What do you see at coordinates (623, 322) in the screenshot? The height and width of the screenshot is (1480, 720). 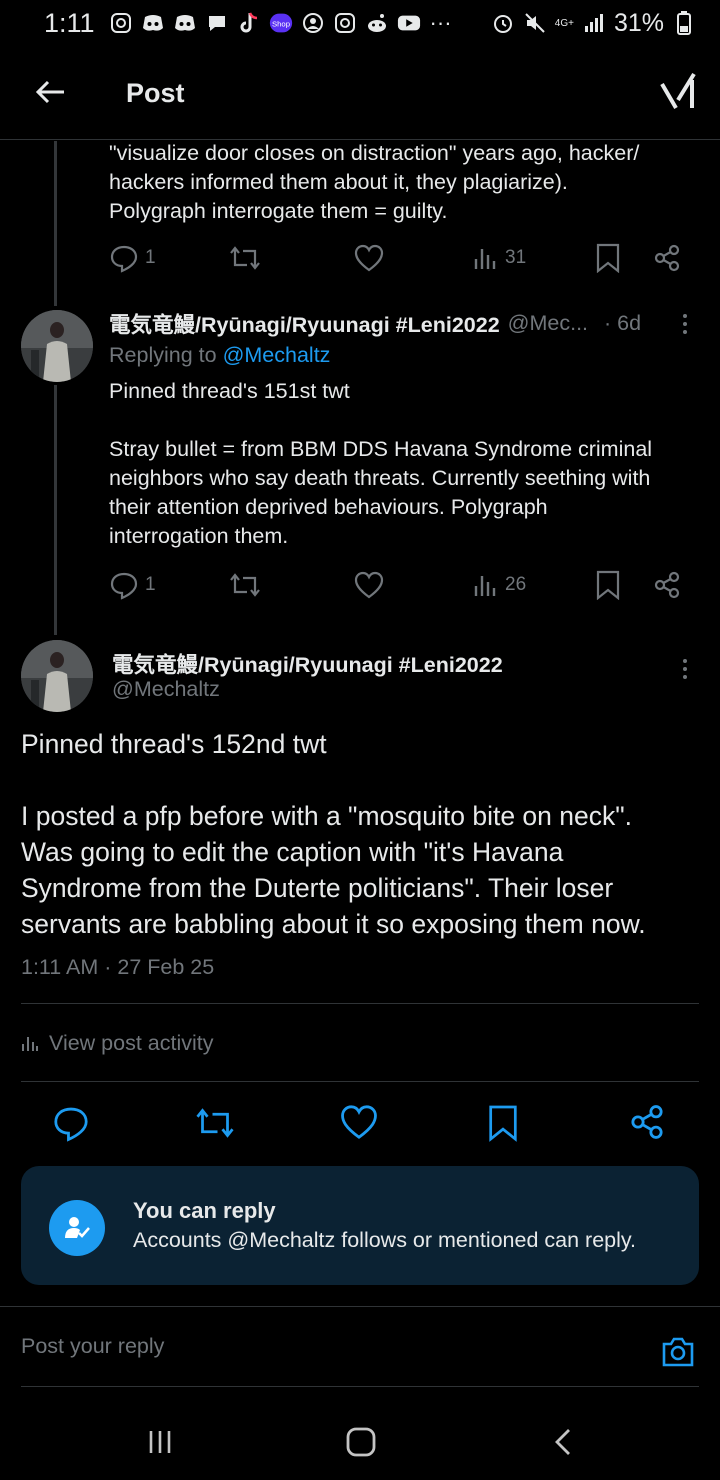 I see `post-age: · 6d` at bounding box center [623, 322].